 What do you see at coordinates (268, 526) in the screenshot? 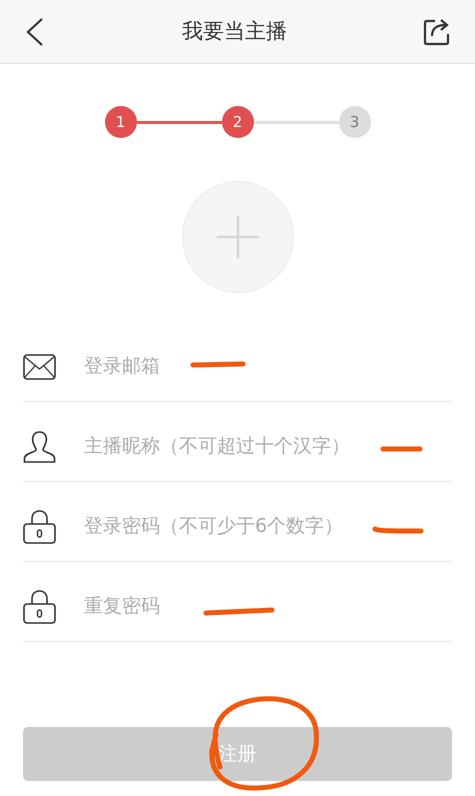
I see `input-field: 登录密码（不可少于6个数字）` at bounding box center [268, 526].